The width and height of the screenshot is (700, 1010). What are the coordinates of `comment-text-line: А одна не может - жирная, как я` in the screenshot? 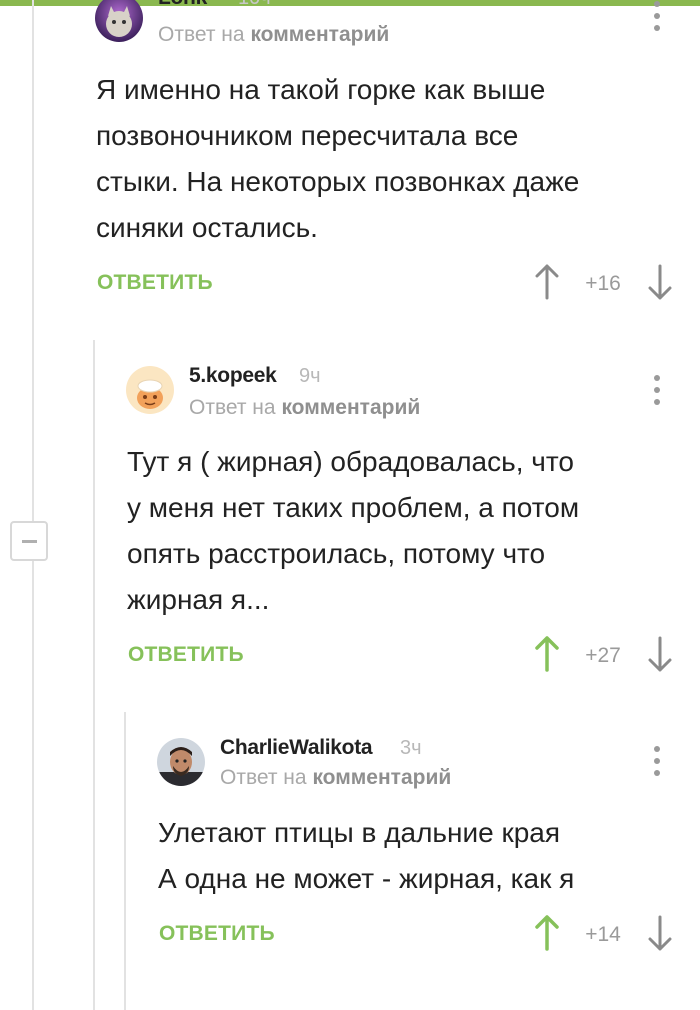 It's located at (366, 878).